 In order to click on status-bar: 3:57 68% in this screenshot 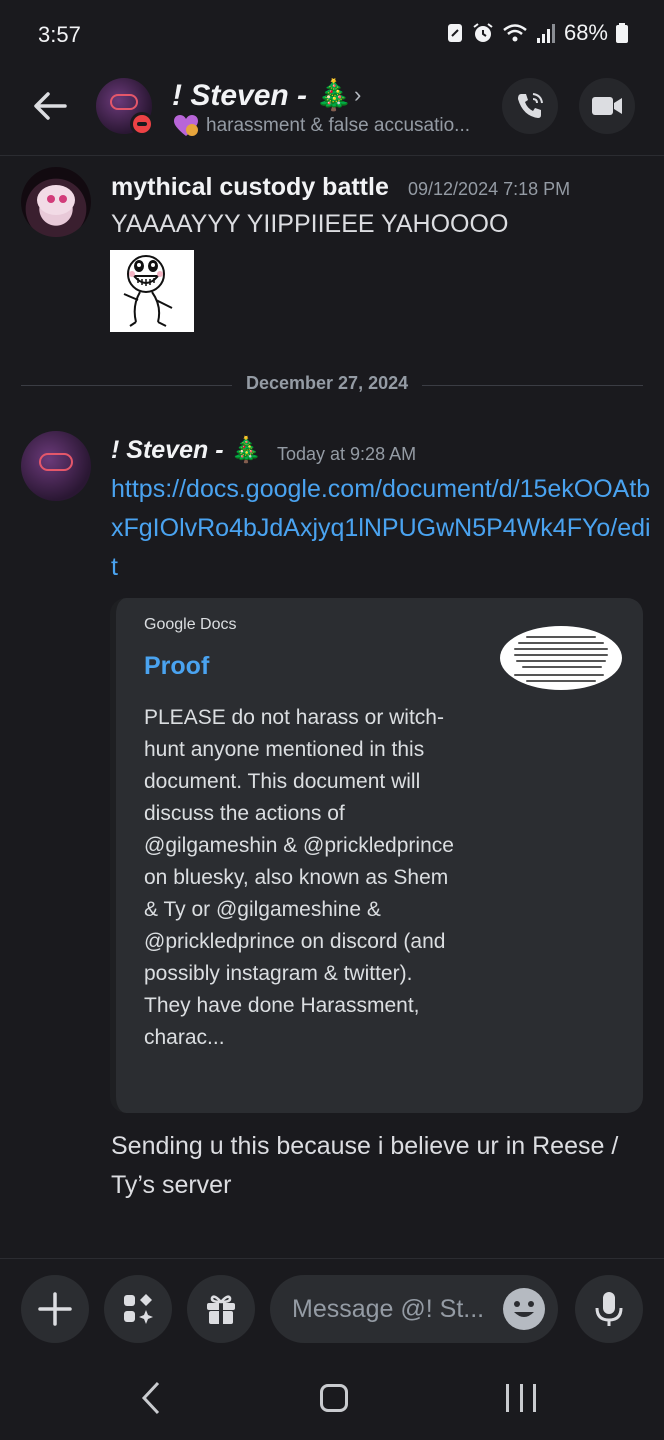, I will do `click(332, 35)`.